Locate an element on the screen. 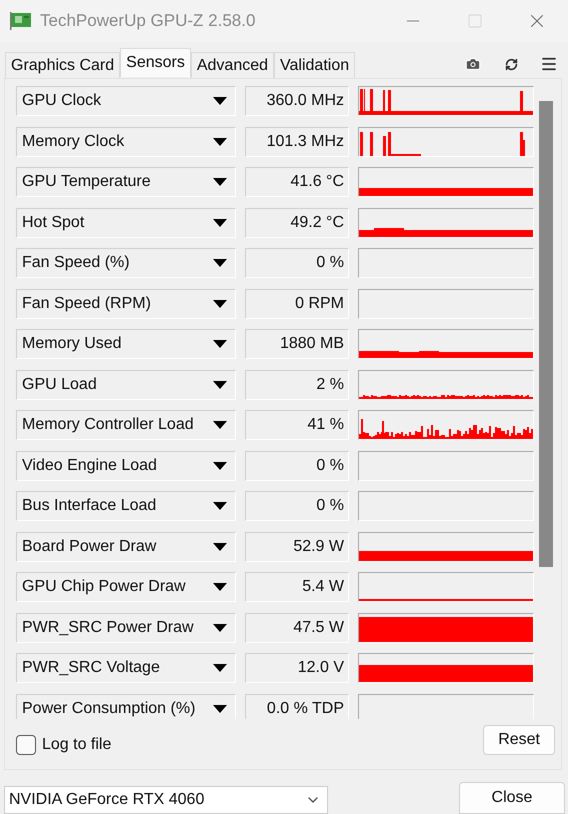  sensor-select: Power Consumption (%) is located at coordinates (126, 706).